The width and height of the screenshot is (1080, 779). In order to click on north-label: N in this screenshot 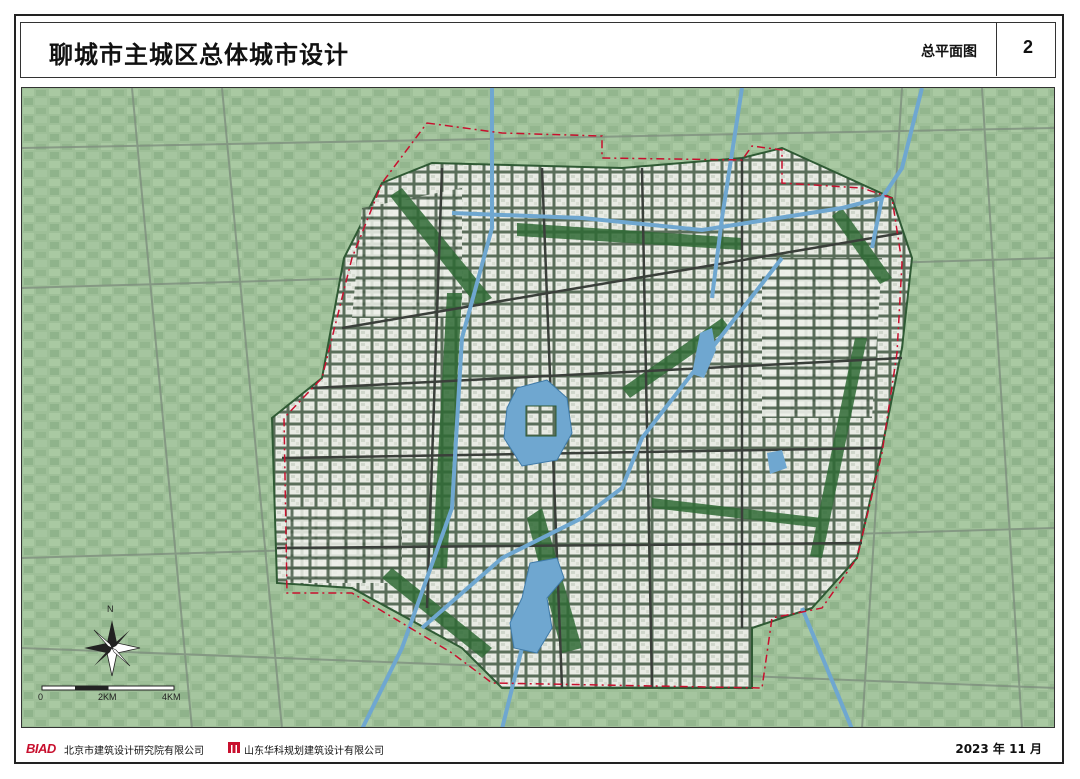, I will do `click(110, 609)`.